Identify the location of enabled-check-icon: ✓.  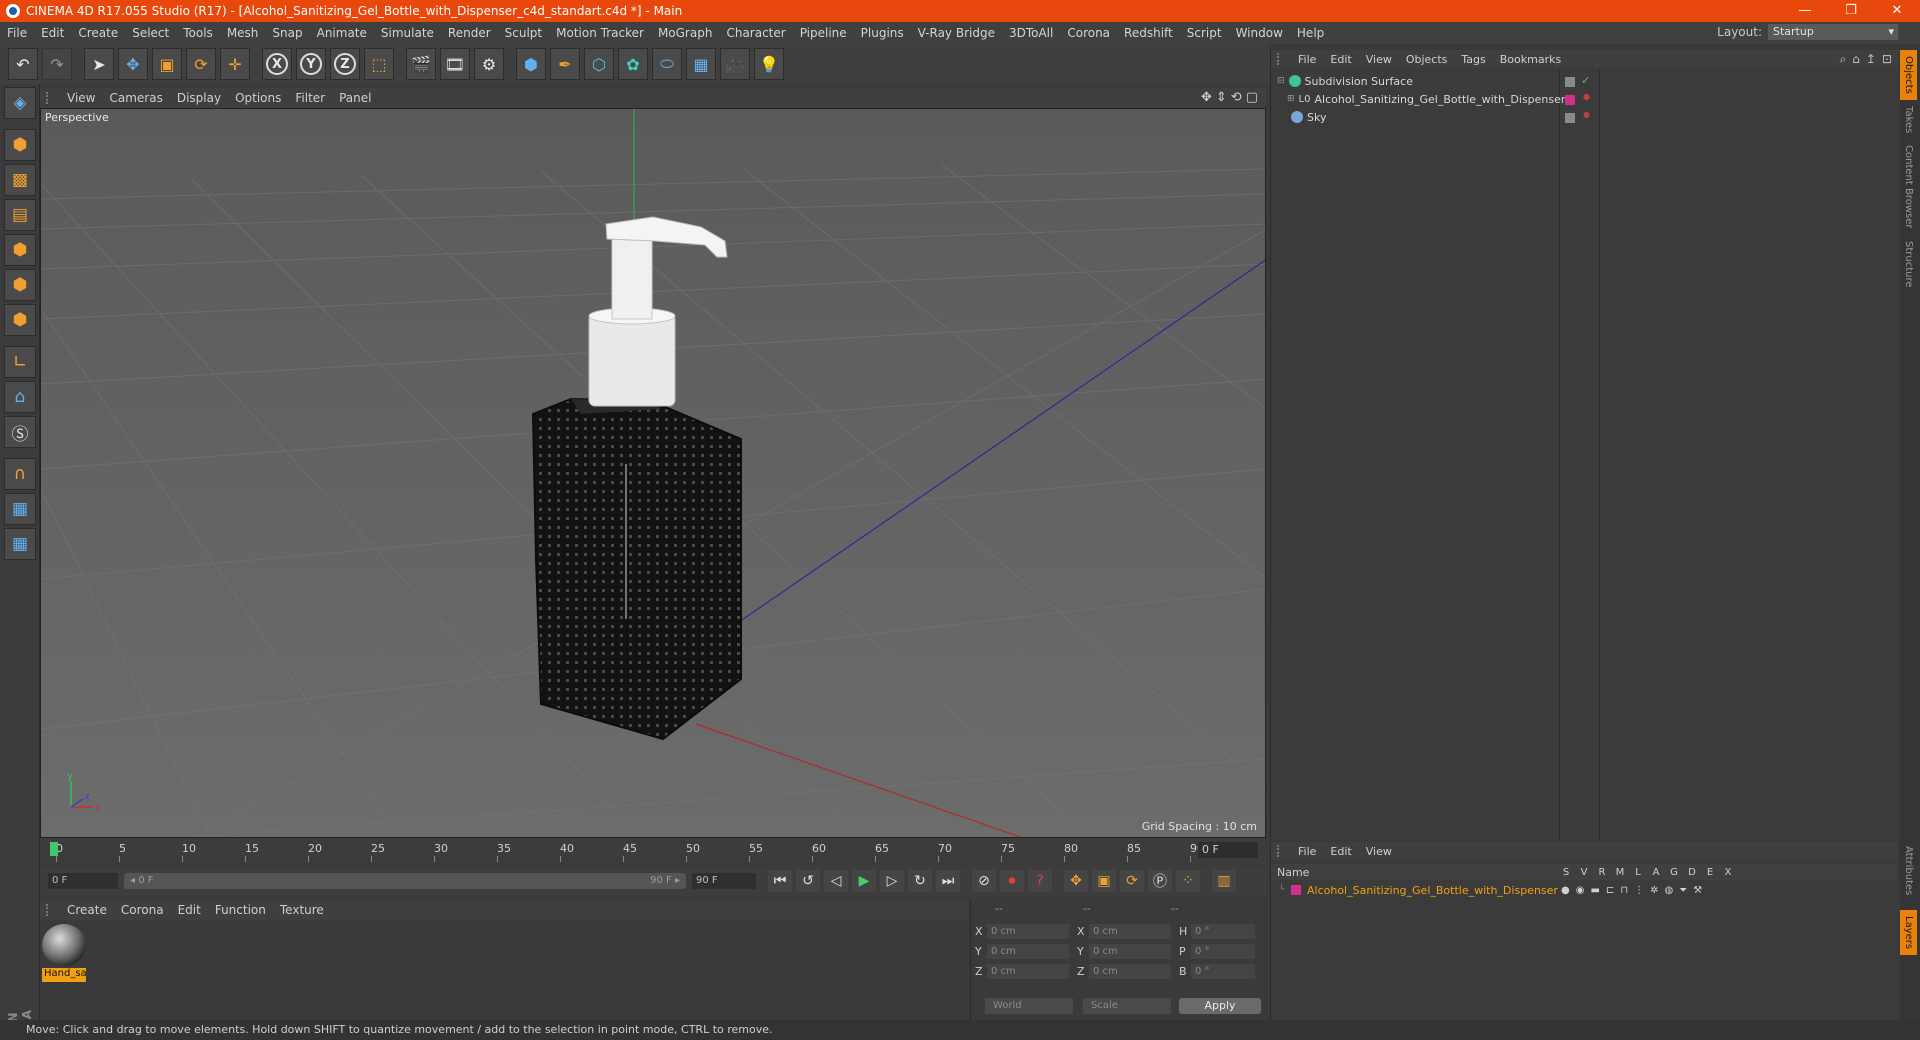
(1585, 80).